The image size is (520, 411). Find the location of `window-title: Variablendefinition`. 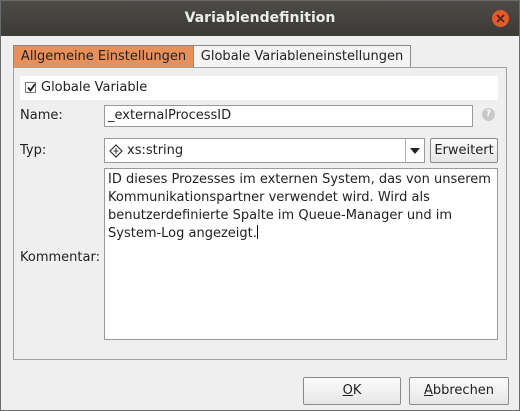

window-title: Variablendefinition is located at coordinates (260, 18).